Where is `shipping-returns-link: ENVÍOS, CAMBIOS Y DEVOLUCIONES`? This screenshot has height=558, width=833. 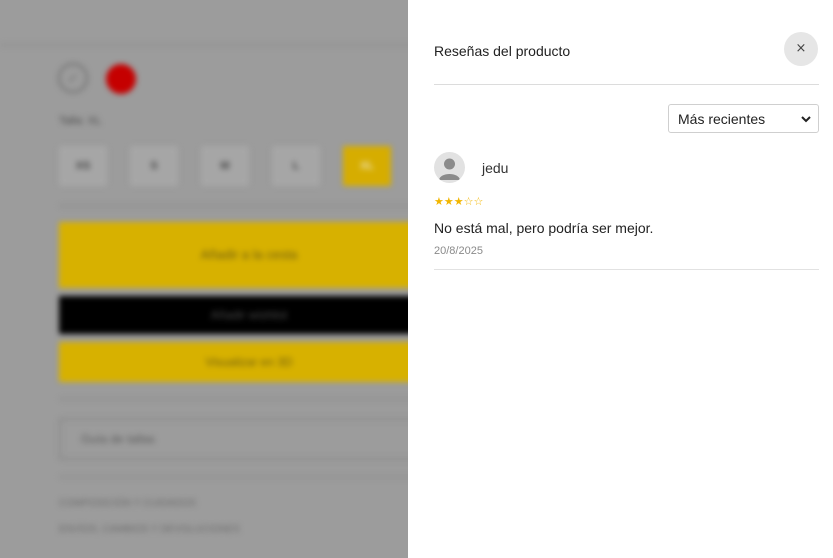
shipping-returns-link: ENVÍOS, CAMBIOS Y DEVOLUCIONES is located at coordinates (149, 529).